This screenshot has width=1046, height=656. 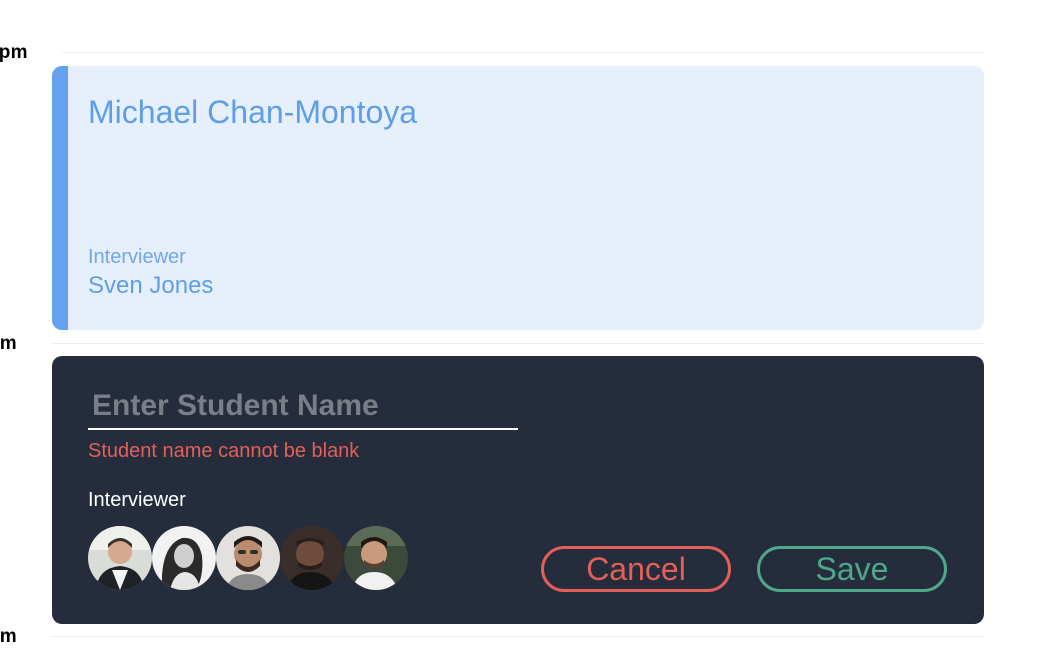 I want to click on hour-divider-mid, so click(x=518, y=343).